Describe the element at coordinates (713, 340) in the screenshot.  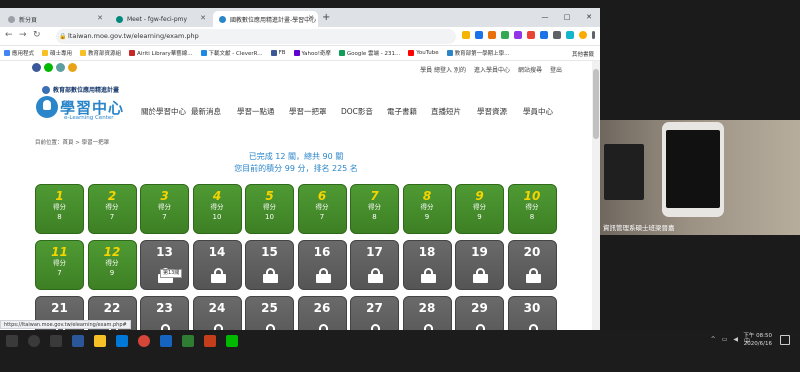
I see `chevron-up-icon: ^` at that location.